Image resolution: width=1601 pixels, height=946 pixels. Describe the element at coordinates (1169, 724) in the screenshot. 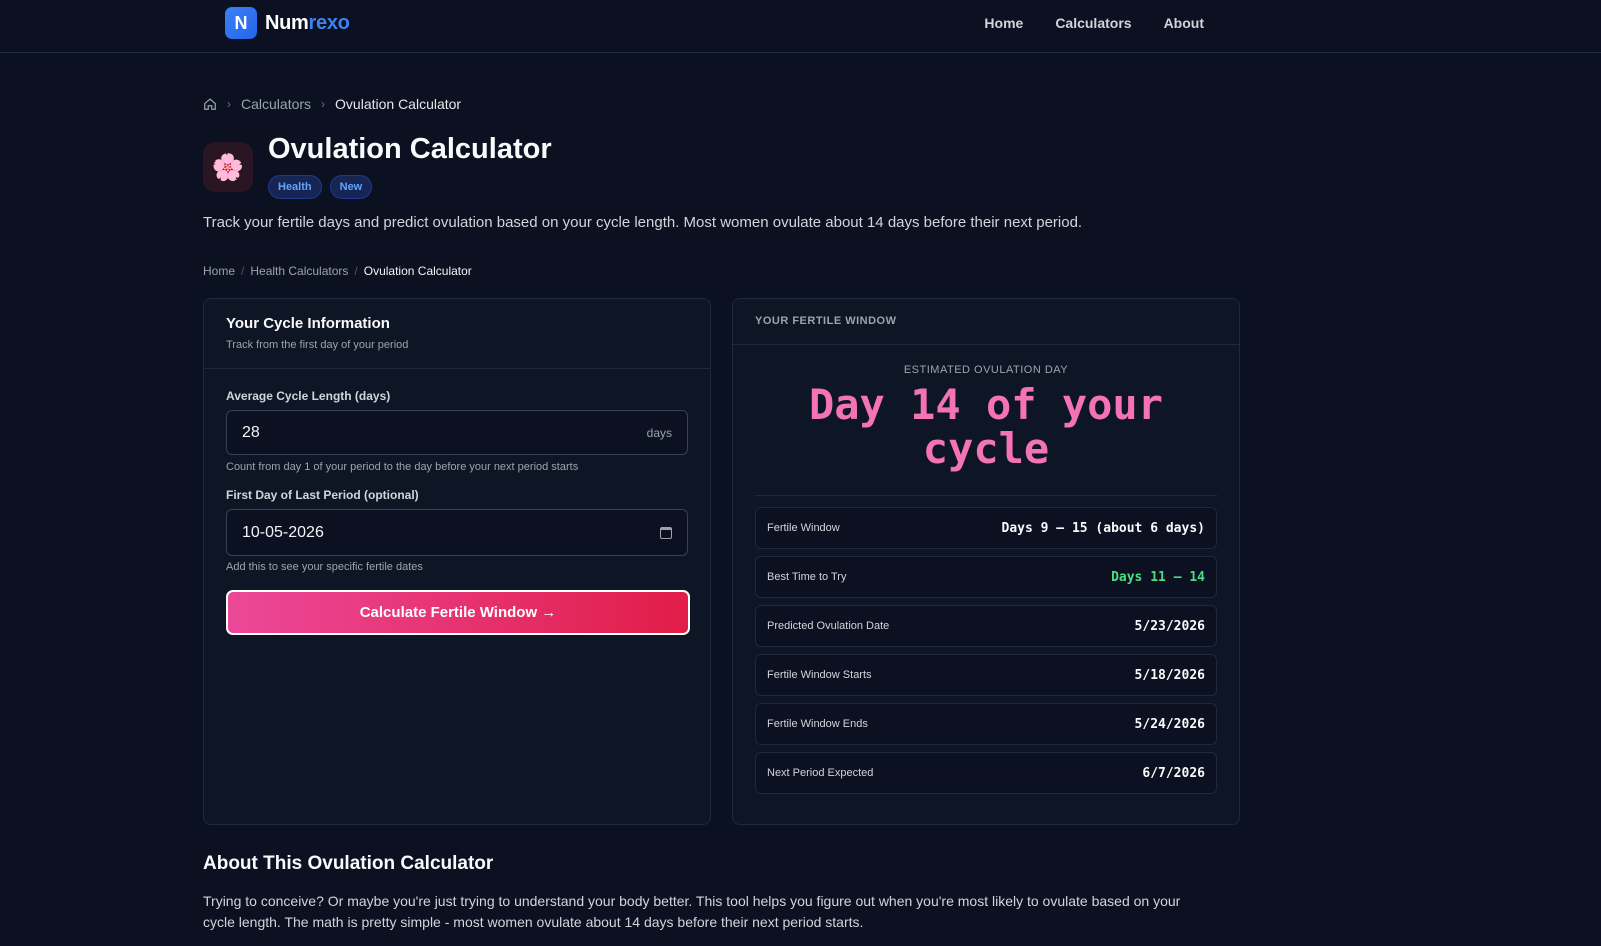

I see `result-value: 5/24/2026` at that location.